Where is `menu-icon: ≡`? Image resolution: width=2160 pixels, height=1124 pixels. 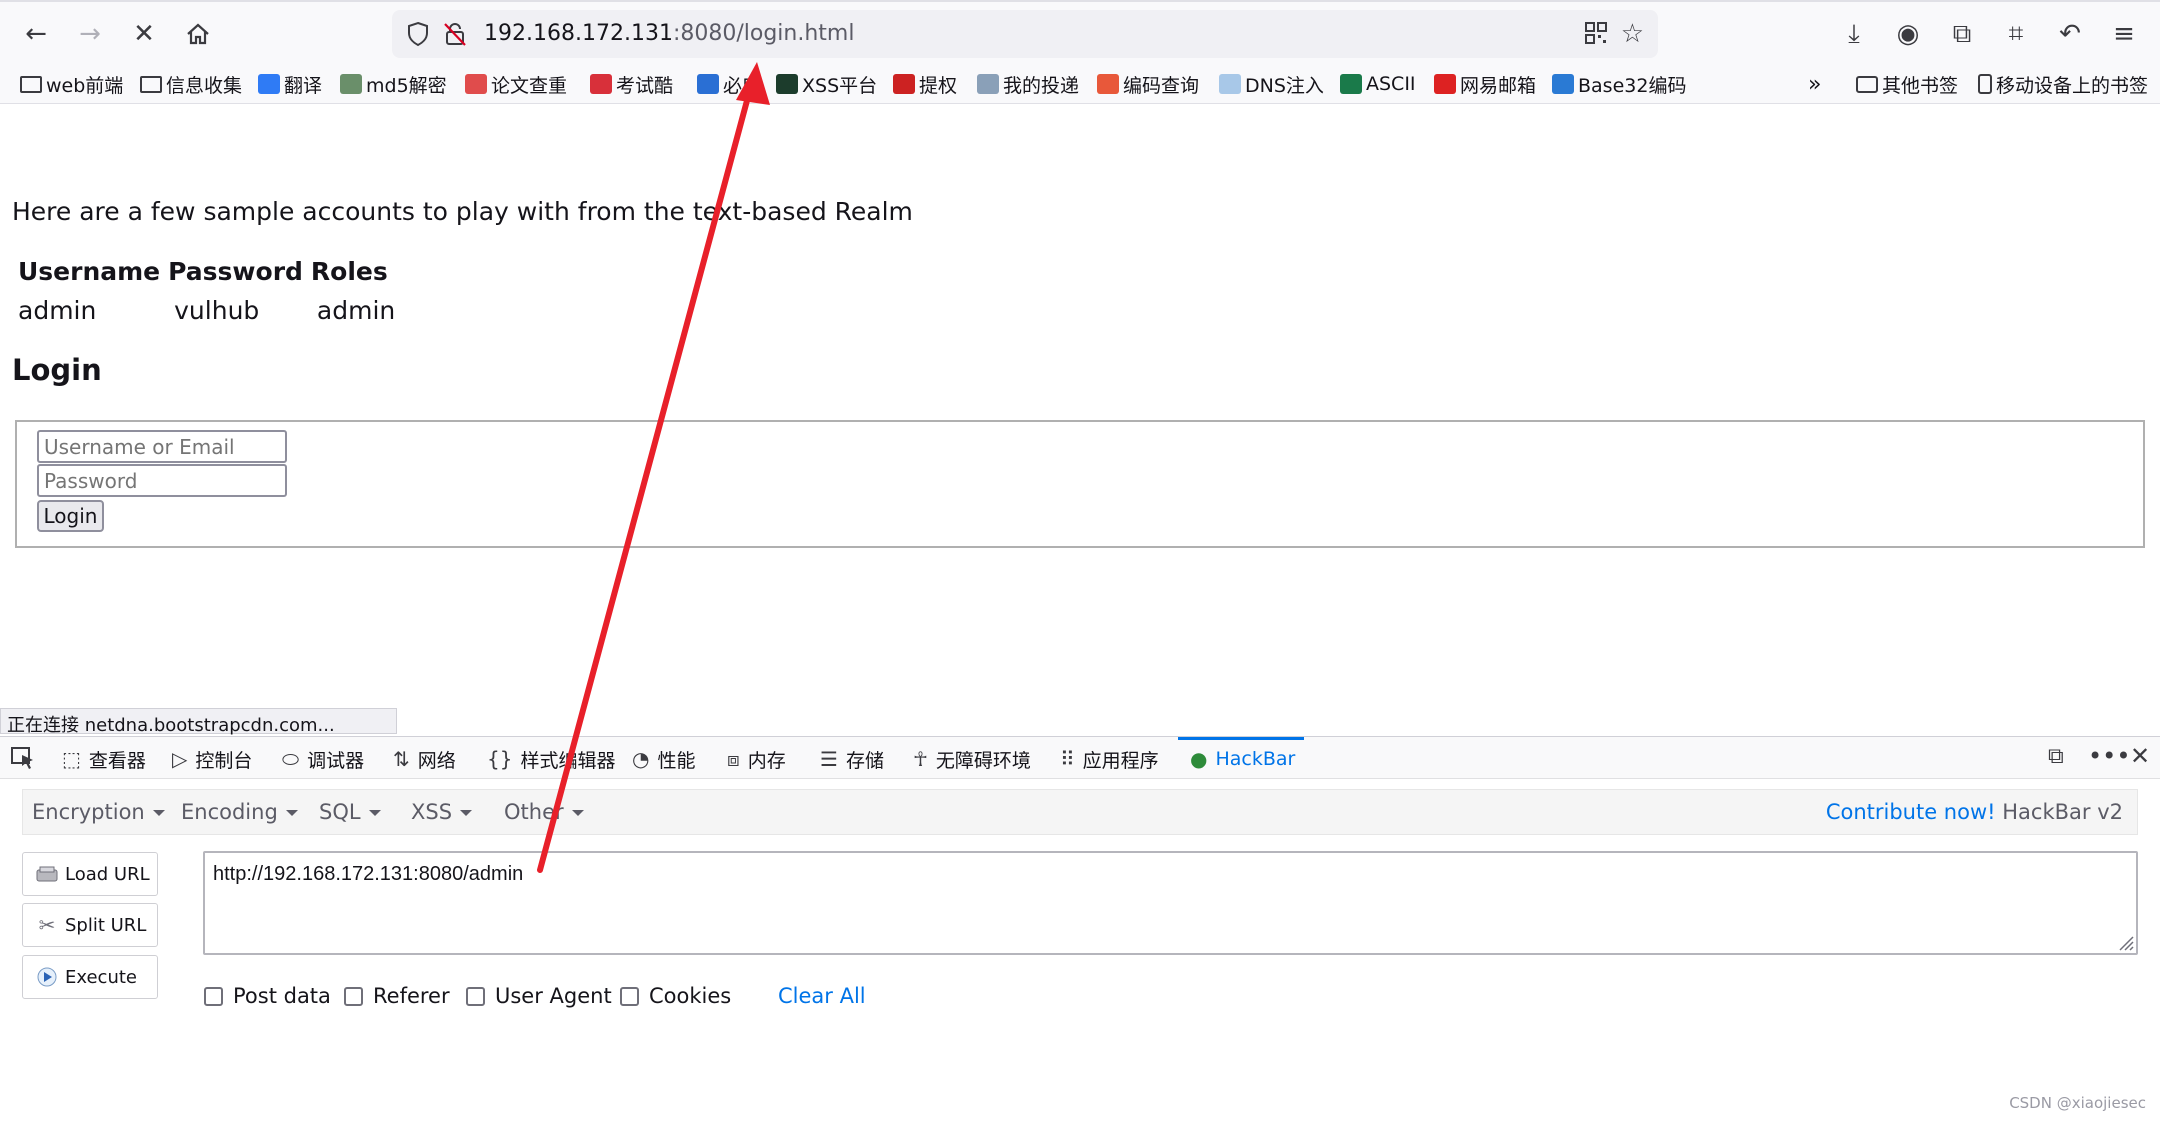
menu-icon: ≡ is located at coordinates (2124, 34).